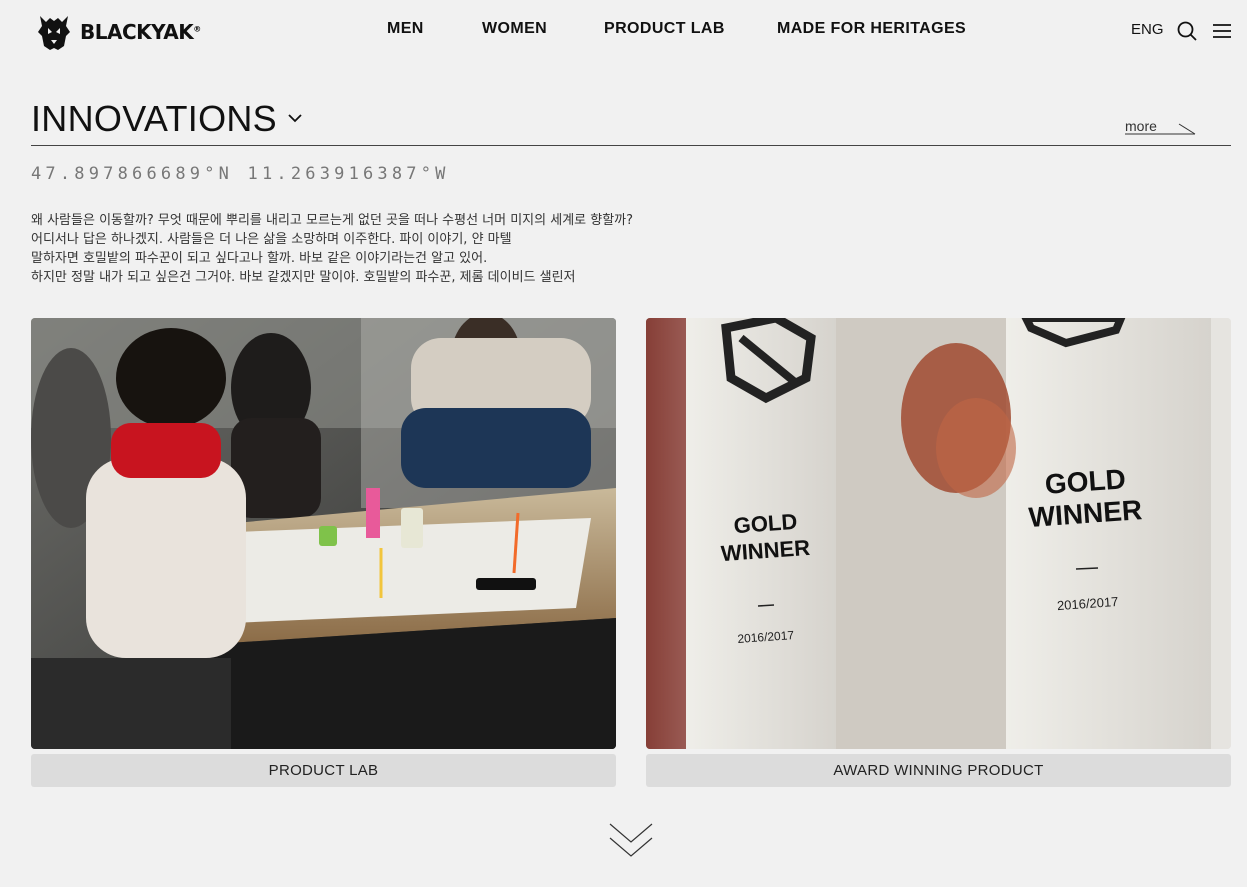 This screenshot has width=1247, height=887. Describe the element at coordinates (514, 29) in the screenshot. I see `nav-item-women: WOMEN` at that location.